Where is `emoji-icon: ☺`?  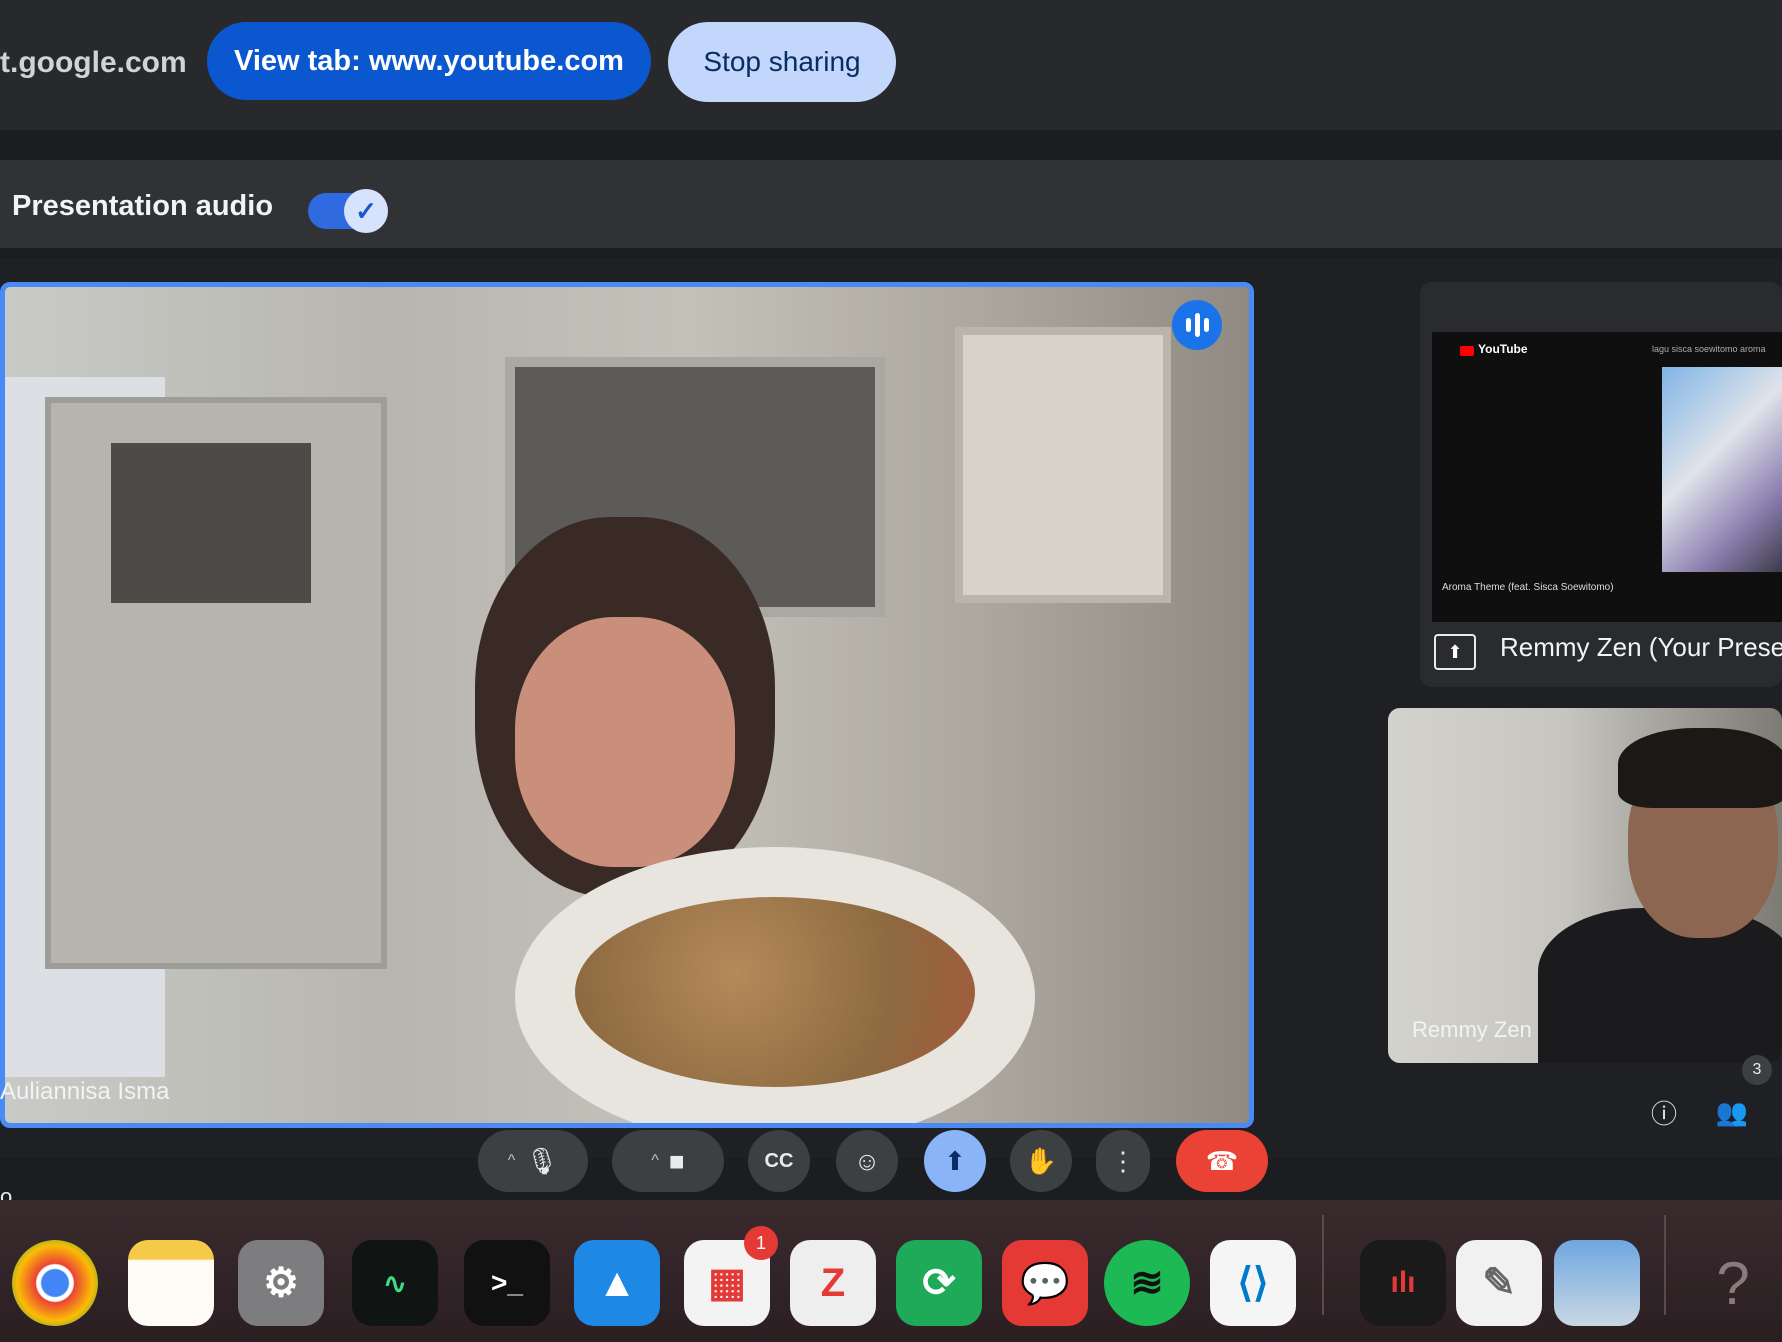 emoji-icon: ☺ is located at coordinates (867, 1160).